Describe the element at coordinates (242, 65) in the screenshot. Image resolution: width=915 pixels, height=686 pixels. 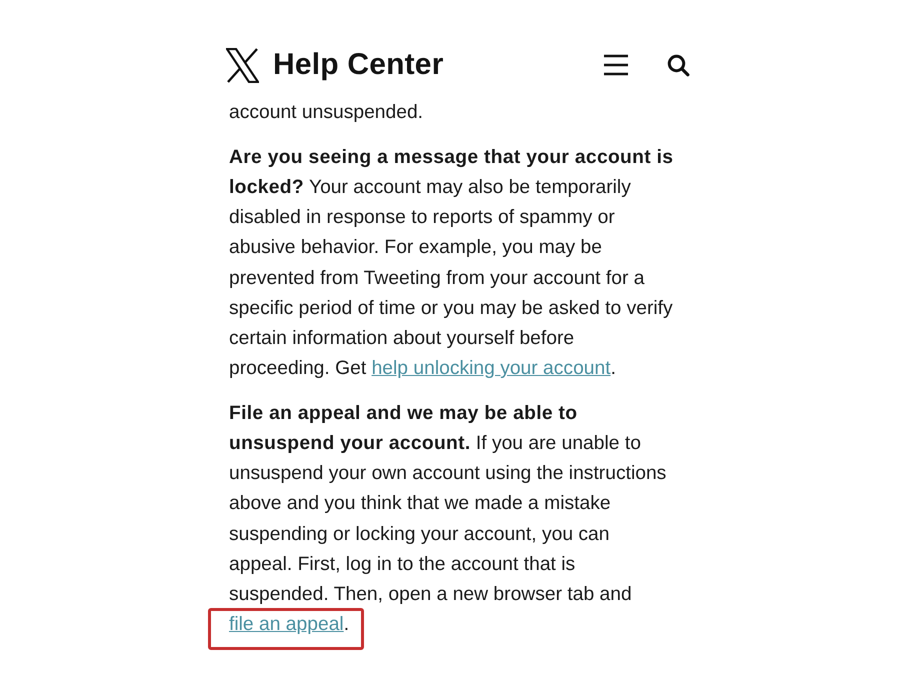
I see `x-logo-icon` at that location.